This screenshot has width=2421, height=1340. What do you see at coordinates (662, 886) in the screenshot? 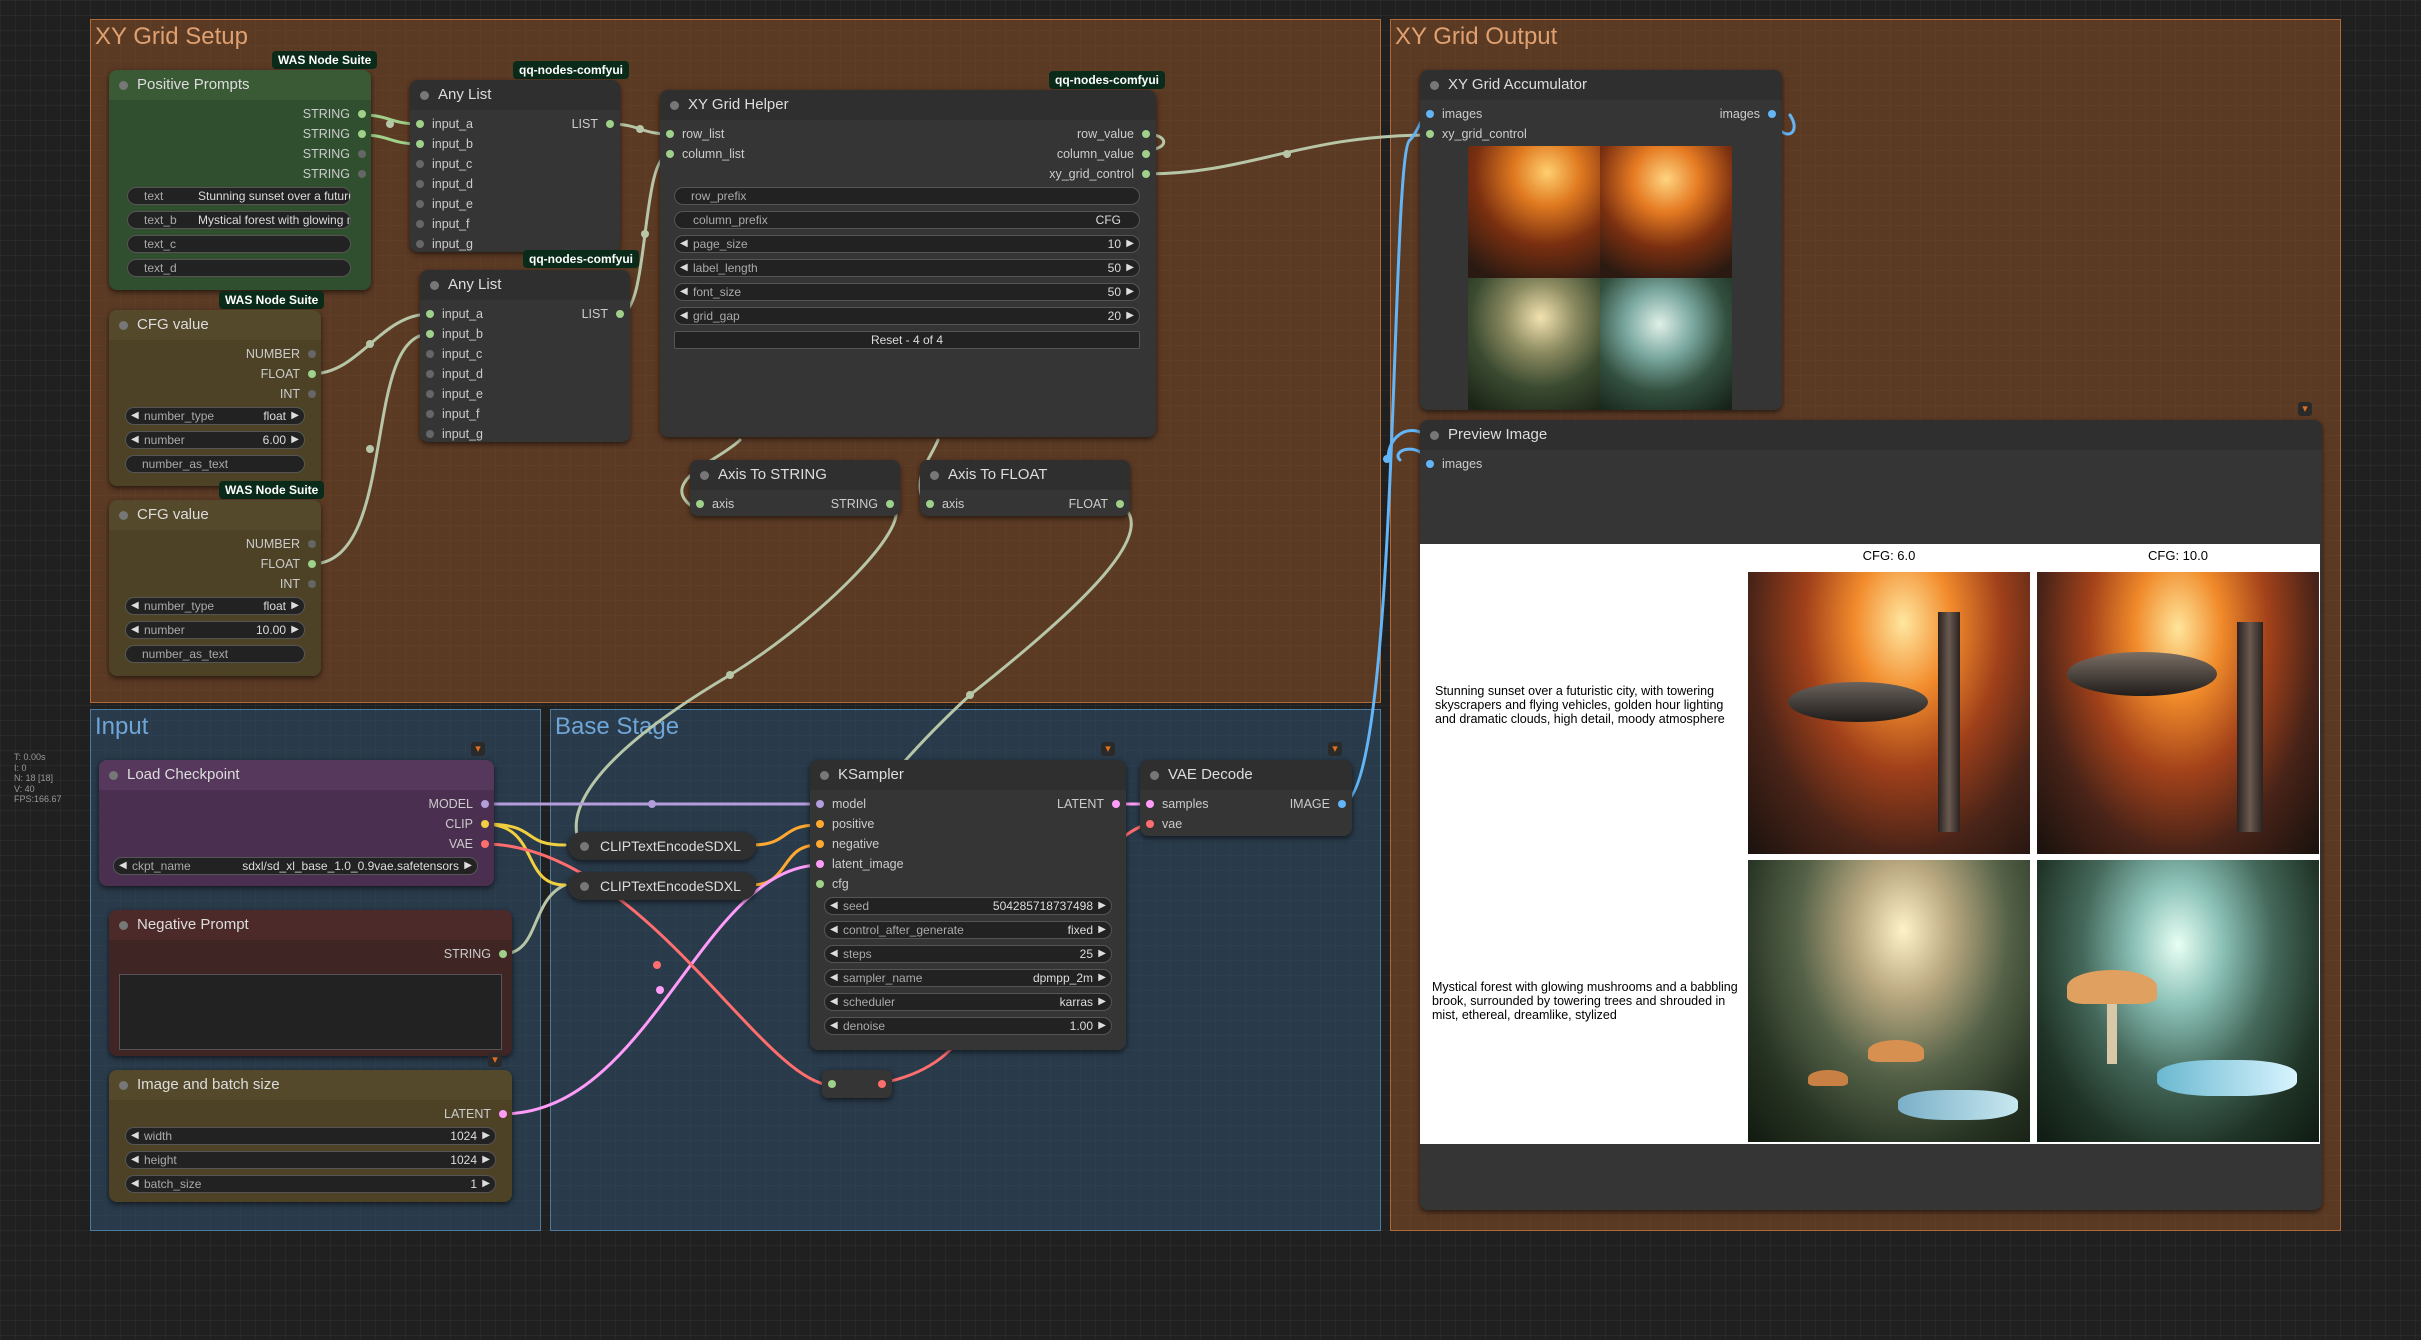
I see `node-clip-text-encode-sdxl-2: CLIPTextEncodeSDXL` at bounding box center [662, 886].